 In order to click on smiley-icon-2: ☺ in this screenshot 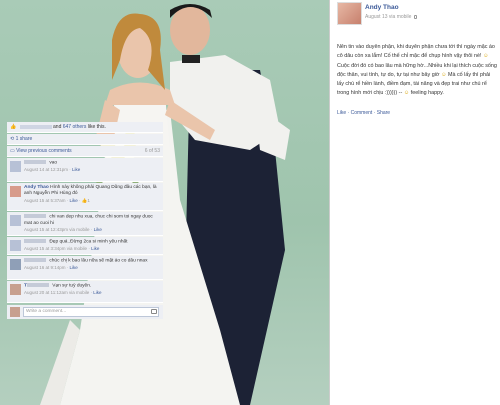, I will do `click(443, 74)`.